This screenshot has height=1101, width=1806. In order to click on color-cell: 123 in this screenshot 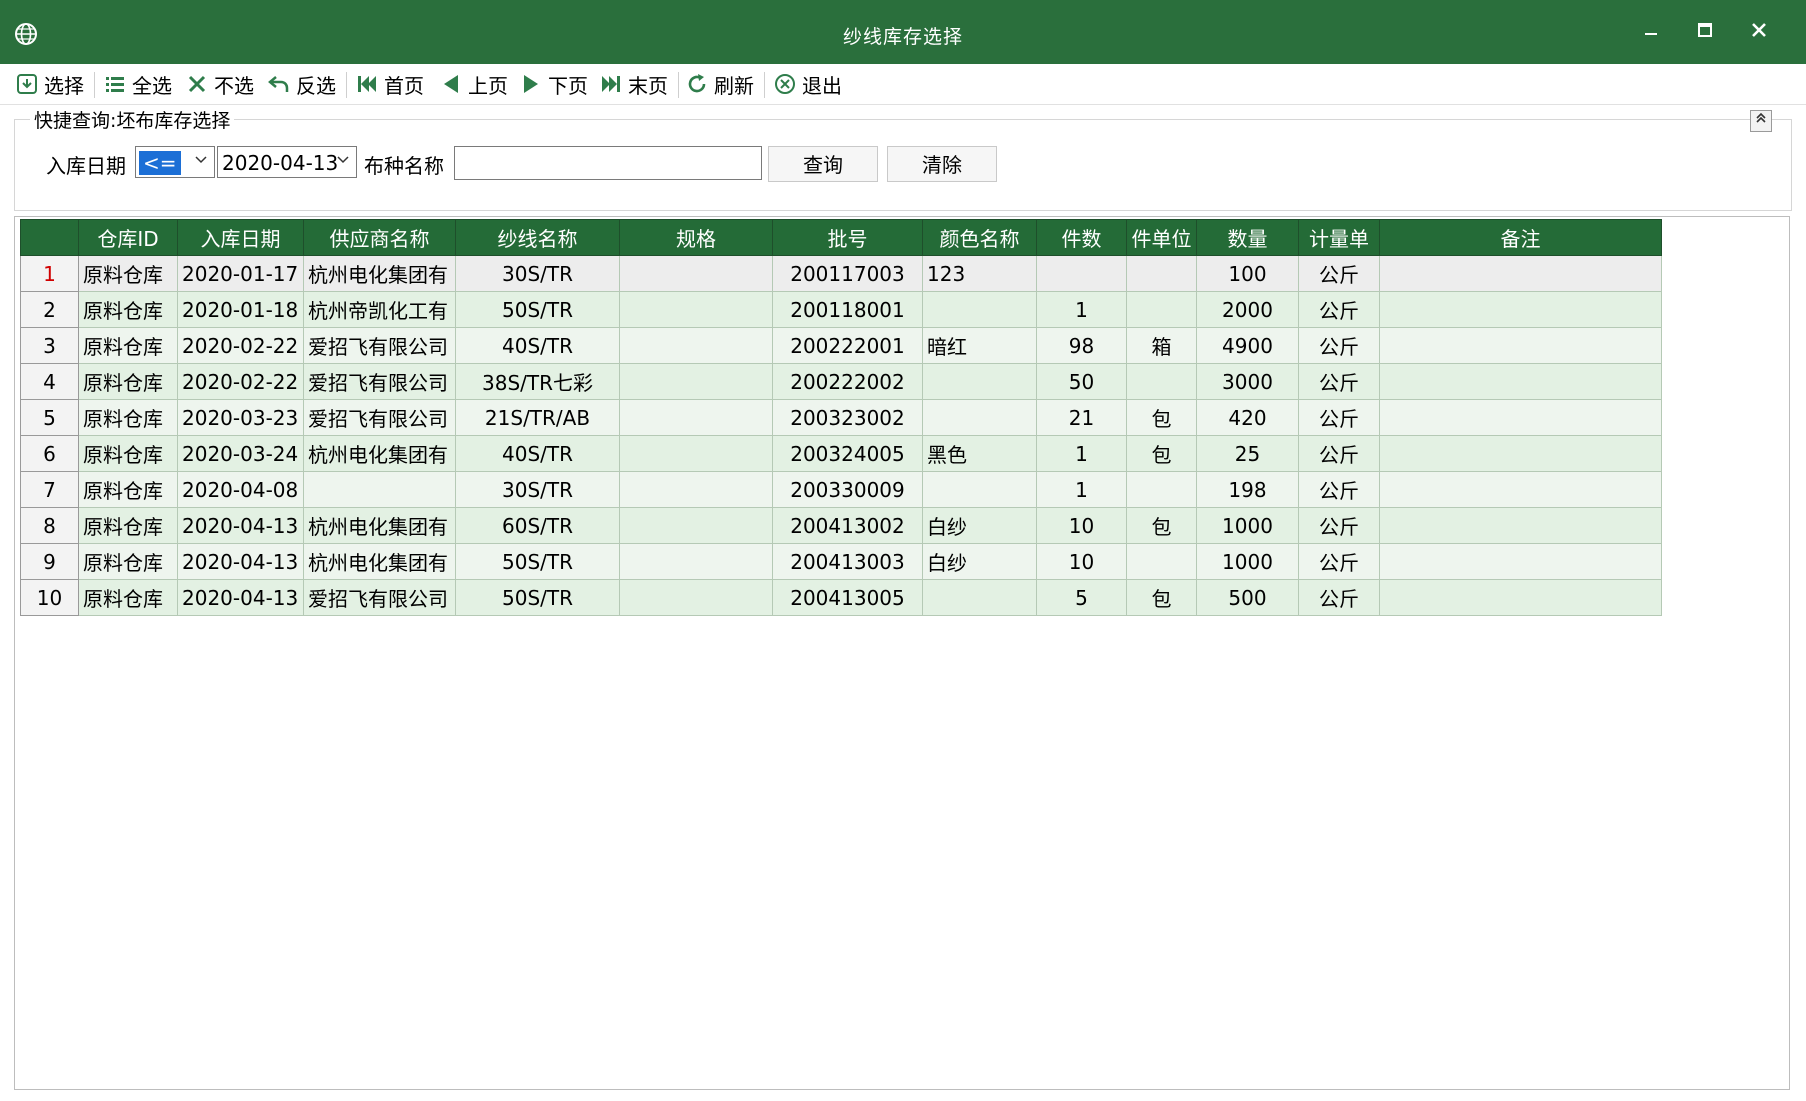, I will do `click(979, 273)`.